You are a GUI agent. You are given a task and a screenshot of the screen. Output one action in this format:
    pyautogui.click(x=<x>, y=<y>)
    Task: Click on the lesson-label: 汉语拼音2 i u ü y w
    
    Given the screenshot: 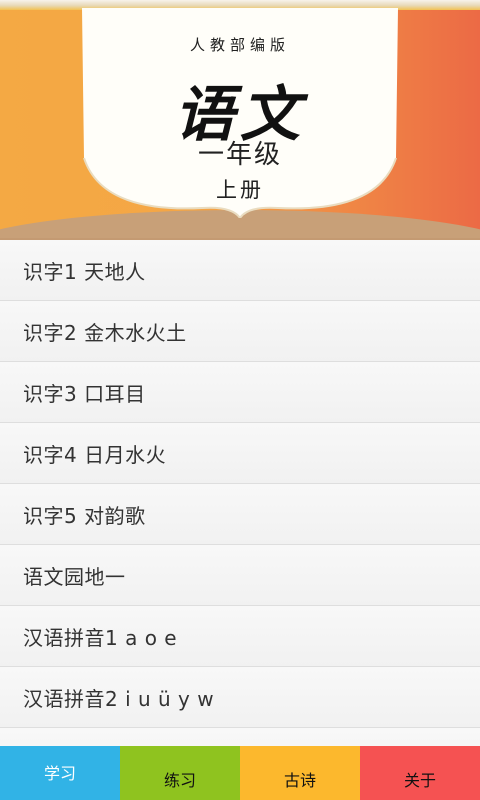 What is the action you would take?
    pyautogui.click(x=119, y=698)
    